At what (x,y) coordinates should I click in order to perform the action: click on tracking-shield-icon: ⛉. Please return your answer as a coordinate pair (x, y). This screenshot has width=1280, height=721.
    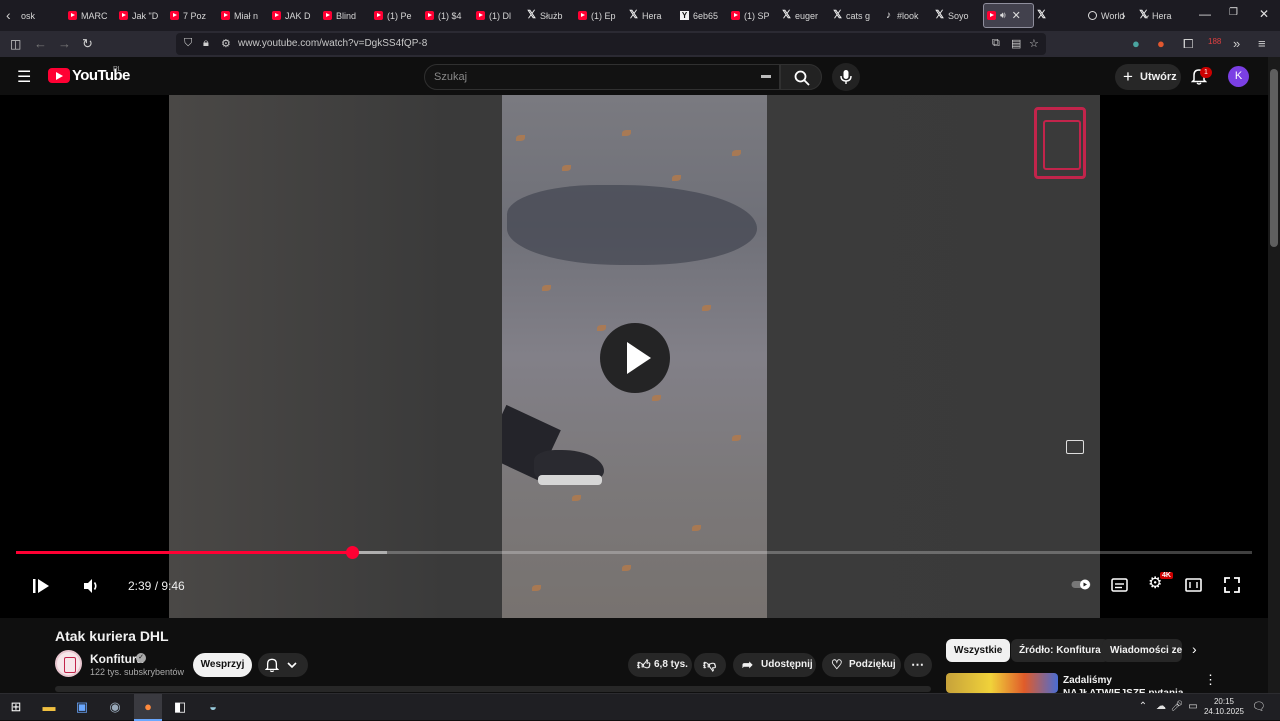
    Looking at the image, I should click on (188, 43).